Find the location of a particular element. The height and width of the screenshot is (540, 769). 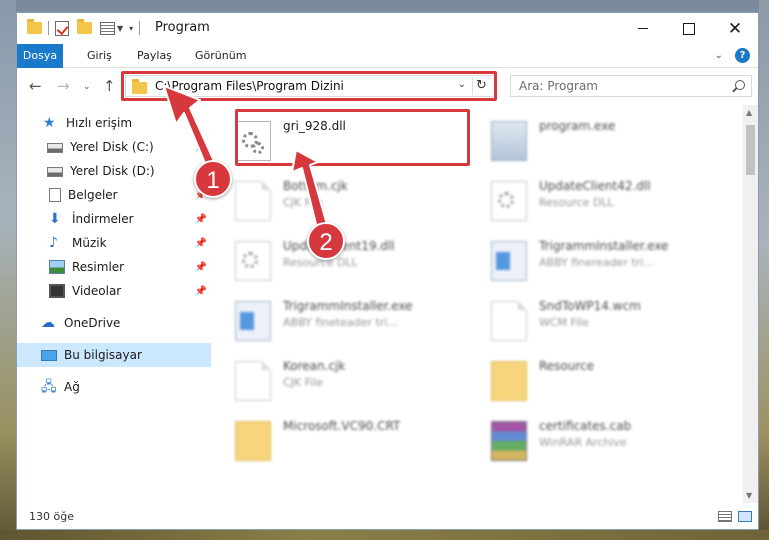

title-bar: ▼ ▾ Program ✕ is located at coordinates (387, 28).